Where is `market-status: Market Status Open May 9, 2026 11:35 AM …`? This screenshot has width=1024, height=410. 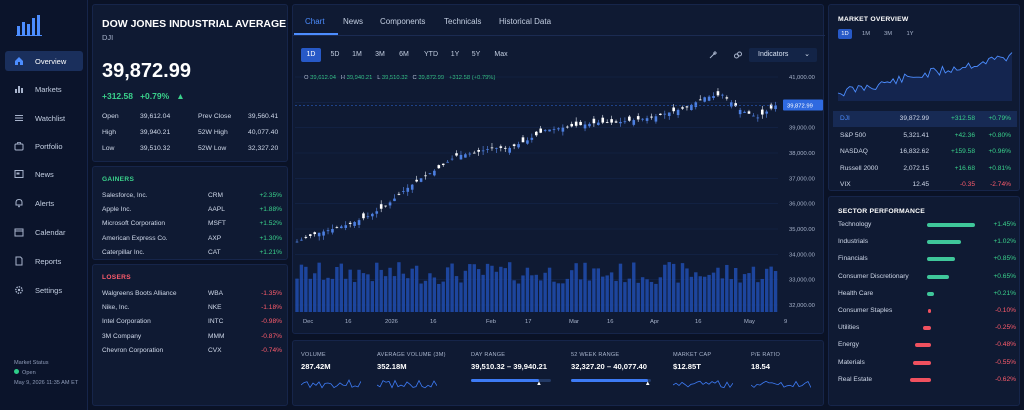
market-status: Market Status Open May 9, 2026 11:35 AM … is located at coordinates (46, 373).